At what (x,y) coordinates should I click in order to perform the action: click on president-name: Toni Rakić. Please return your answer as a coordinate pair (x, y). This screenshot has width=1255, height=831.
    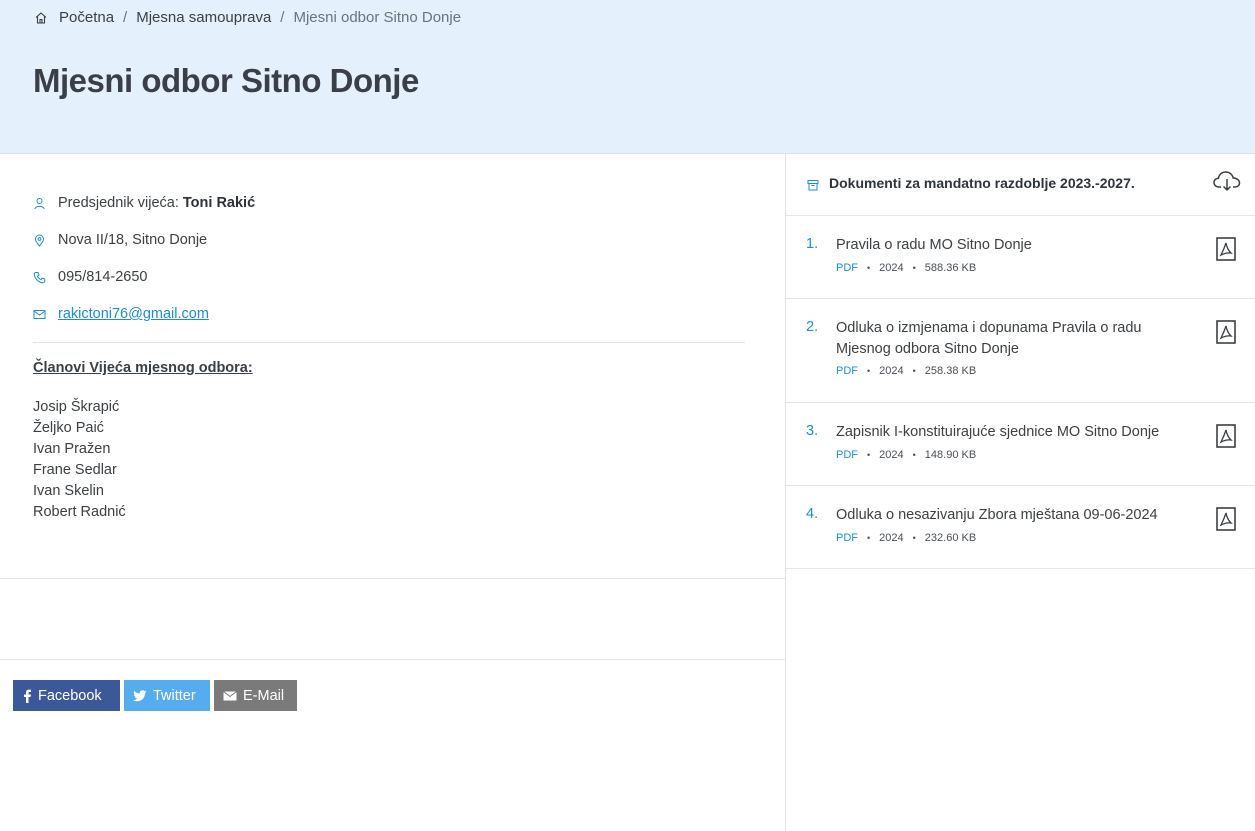
    Looking at the image, I should click on (219, 203).